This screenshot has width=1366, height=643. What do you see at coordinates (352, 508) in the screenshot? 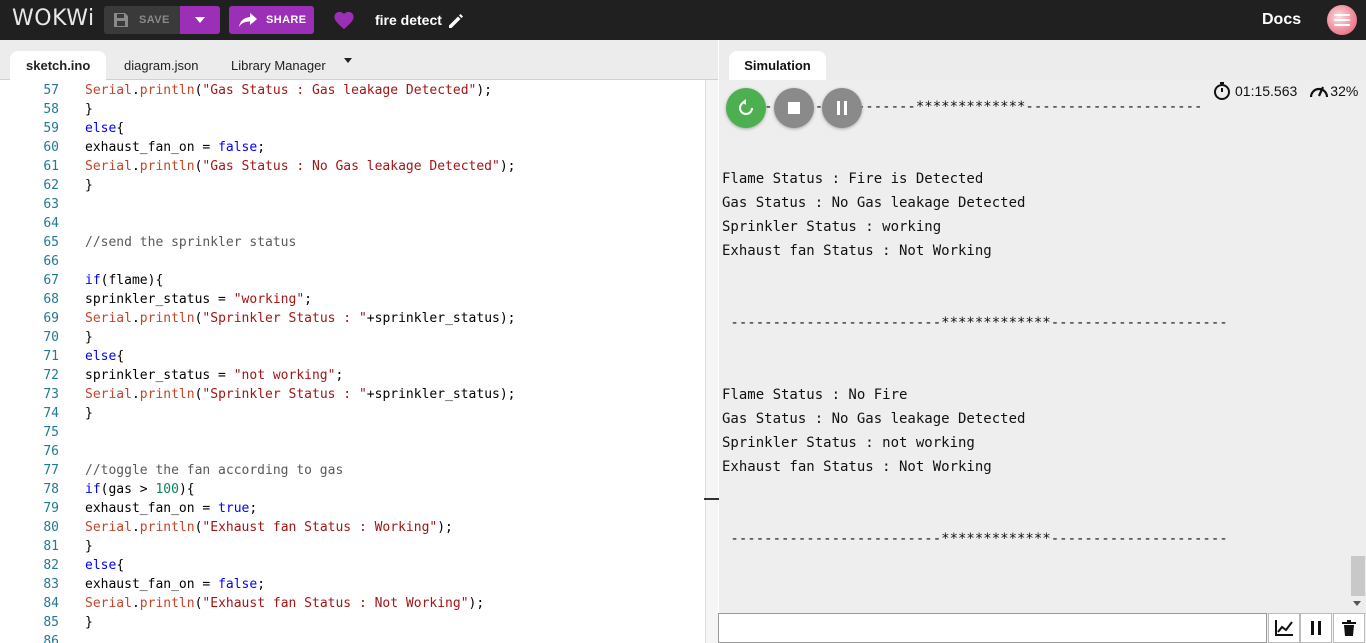
I see `code-line: 79 exhaust_fan_on = true;` at bounding box center [352, 508].